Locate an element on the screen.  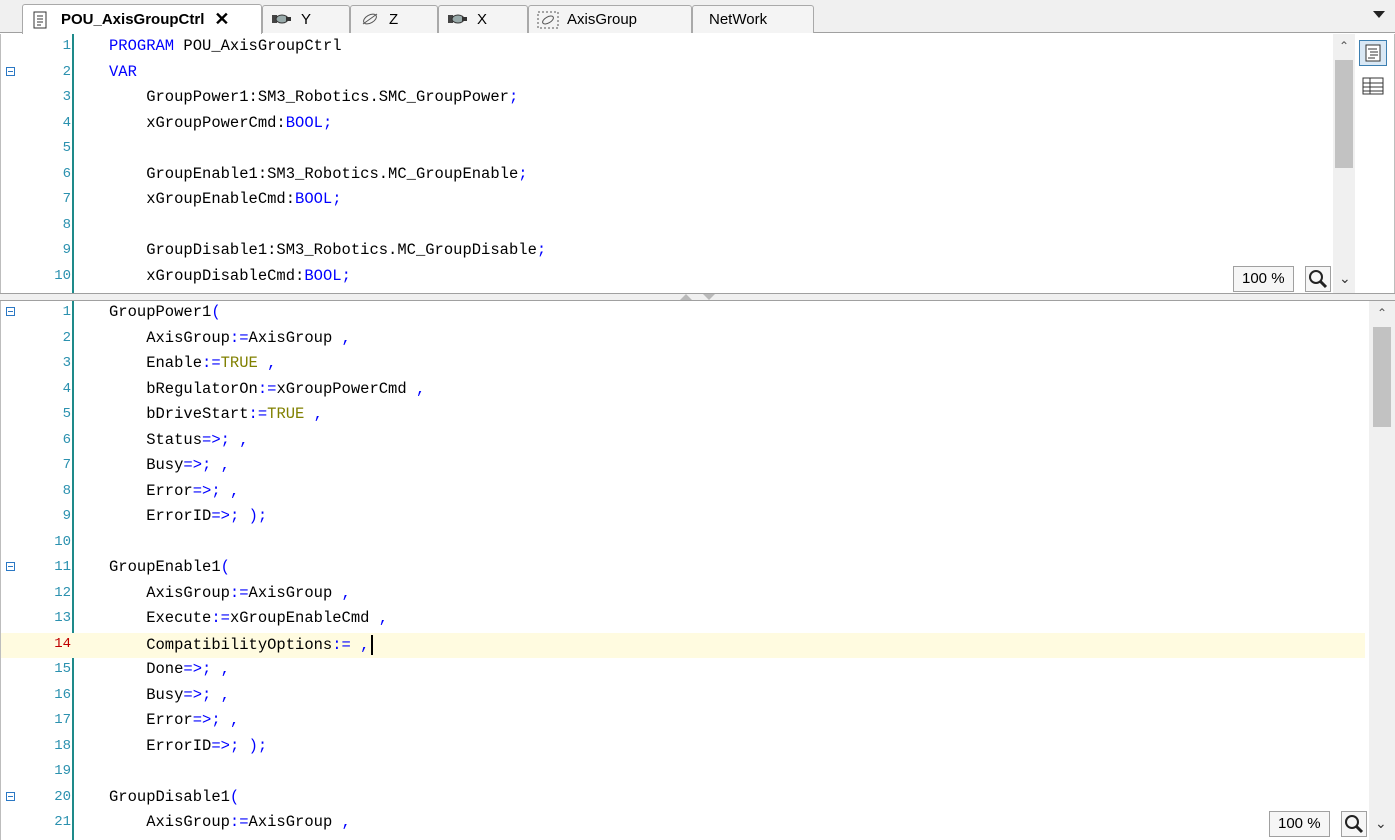
code-line: 7 Busy=>; , is located at coordinates (683, 467).